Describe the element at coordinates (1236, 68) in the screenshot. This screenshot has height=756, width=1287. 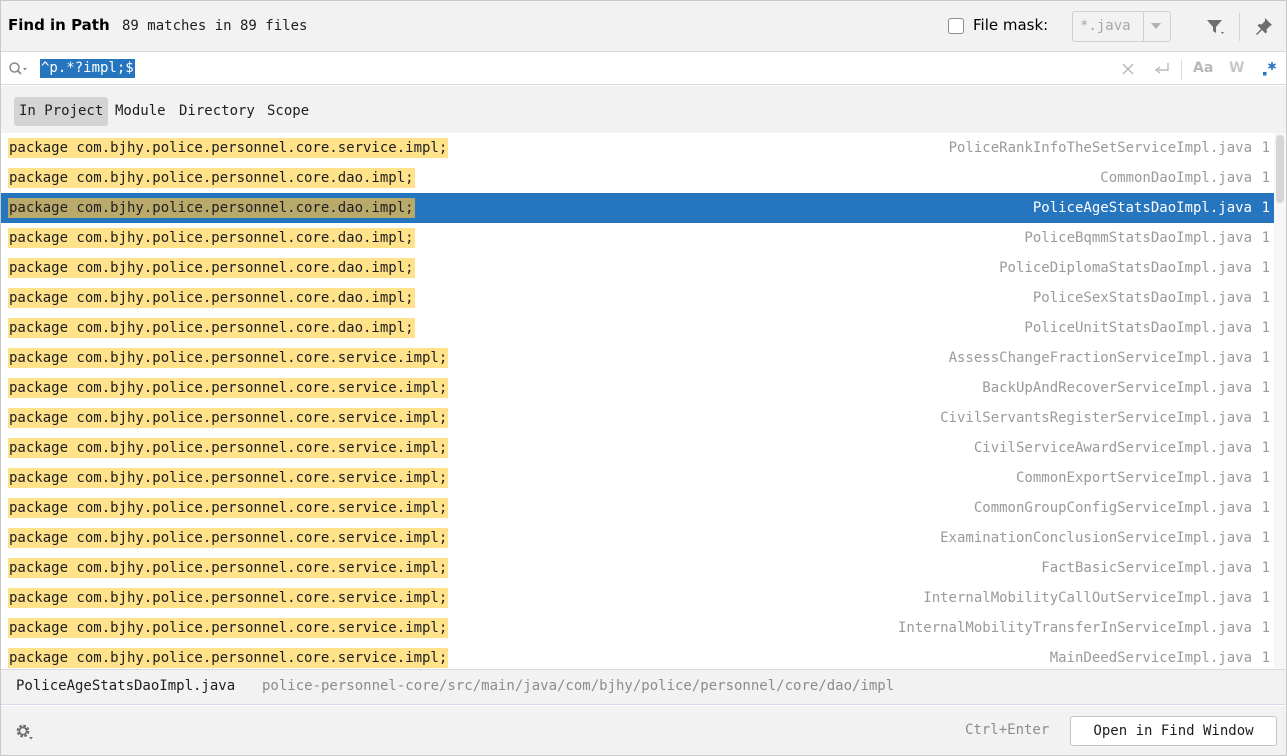
I see `whole-words-icon: W` at that location.